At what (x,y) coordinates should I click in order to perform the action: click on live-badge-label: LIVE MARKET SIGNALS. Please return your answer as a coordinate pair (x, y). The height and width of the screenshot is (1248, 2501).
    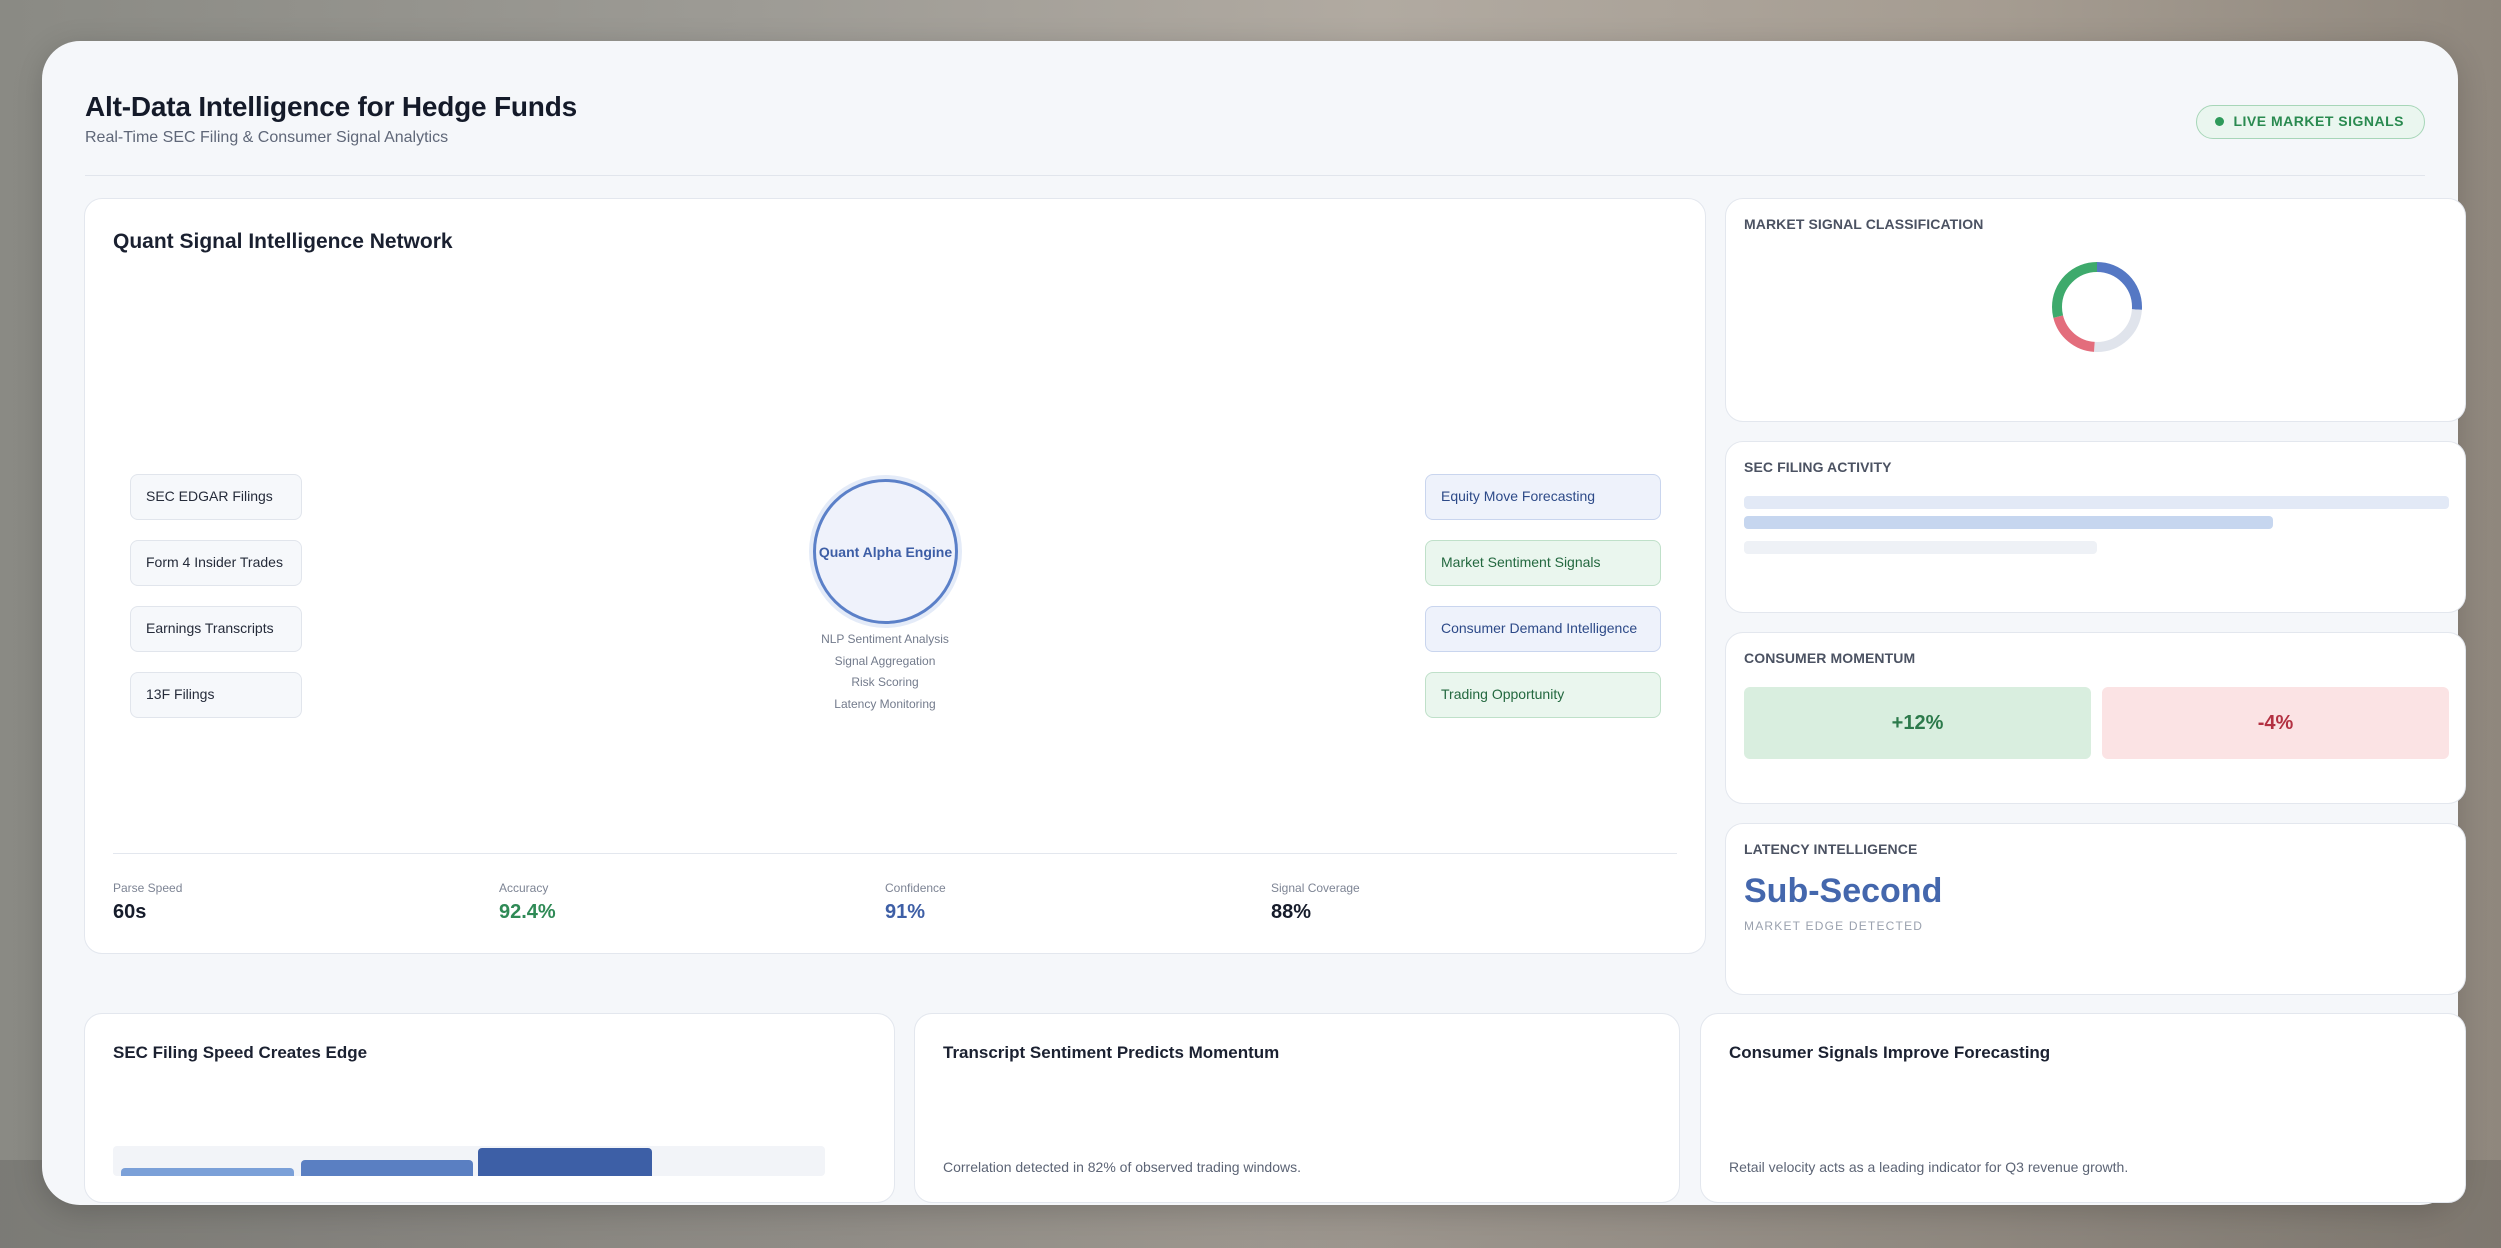
    Looking at the image, I should click on (2318, 121).